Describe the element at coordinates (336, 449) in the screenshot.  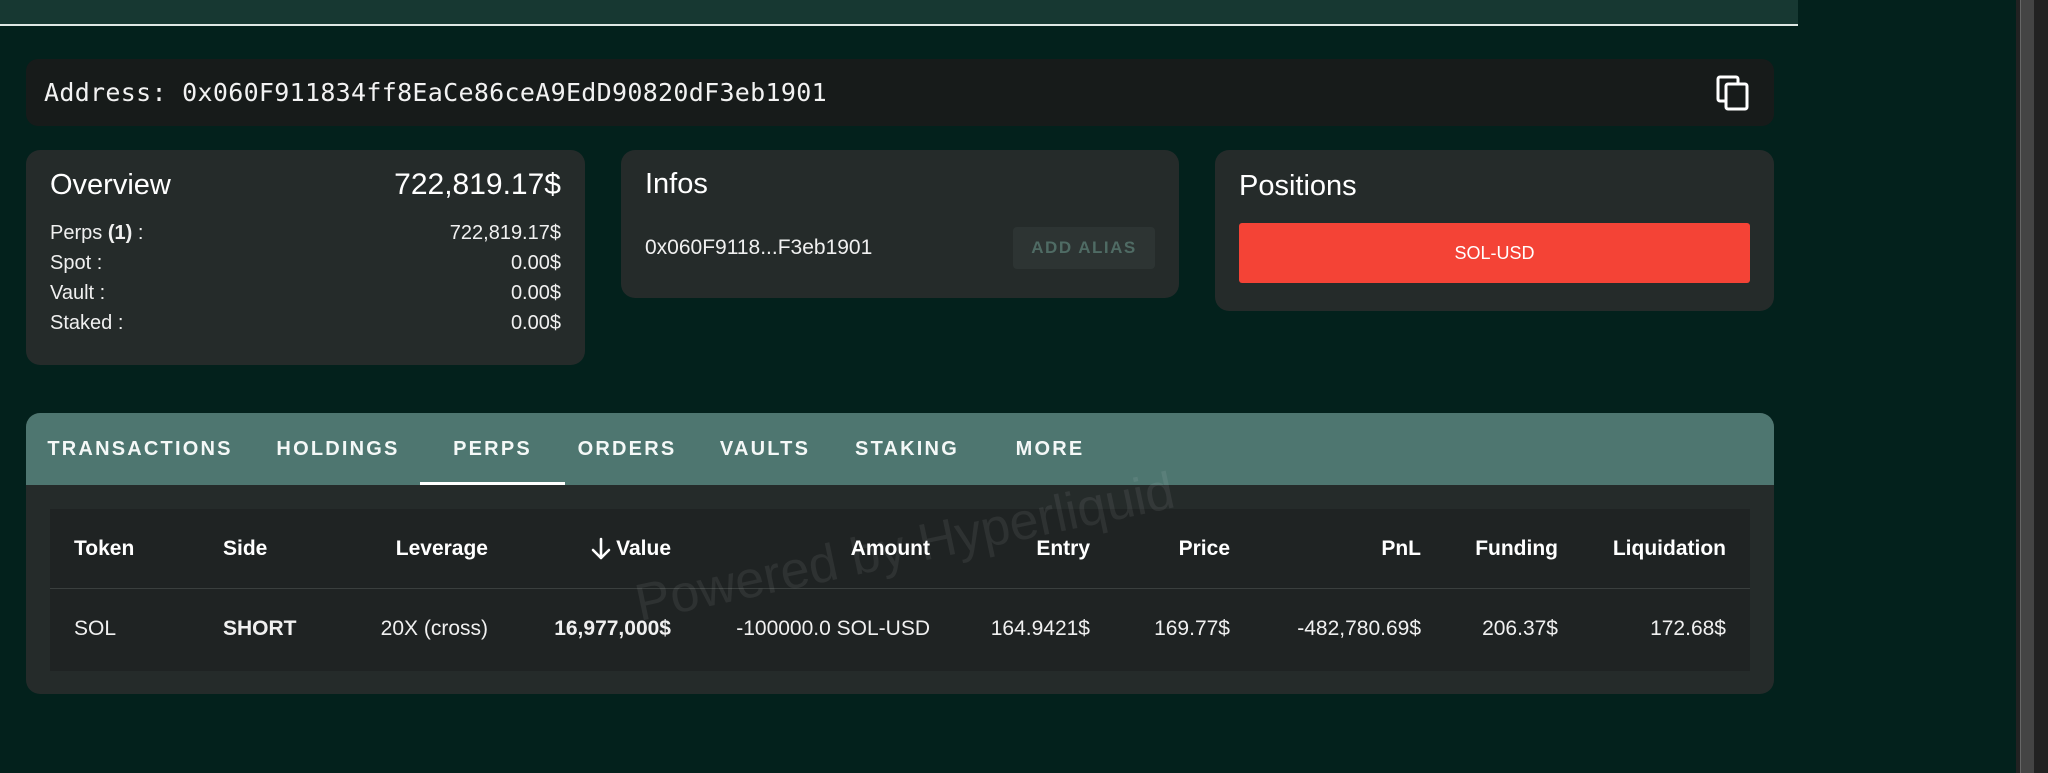
I see `tab-holdings: HOLDINGS` at that location.